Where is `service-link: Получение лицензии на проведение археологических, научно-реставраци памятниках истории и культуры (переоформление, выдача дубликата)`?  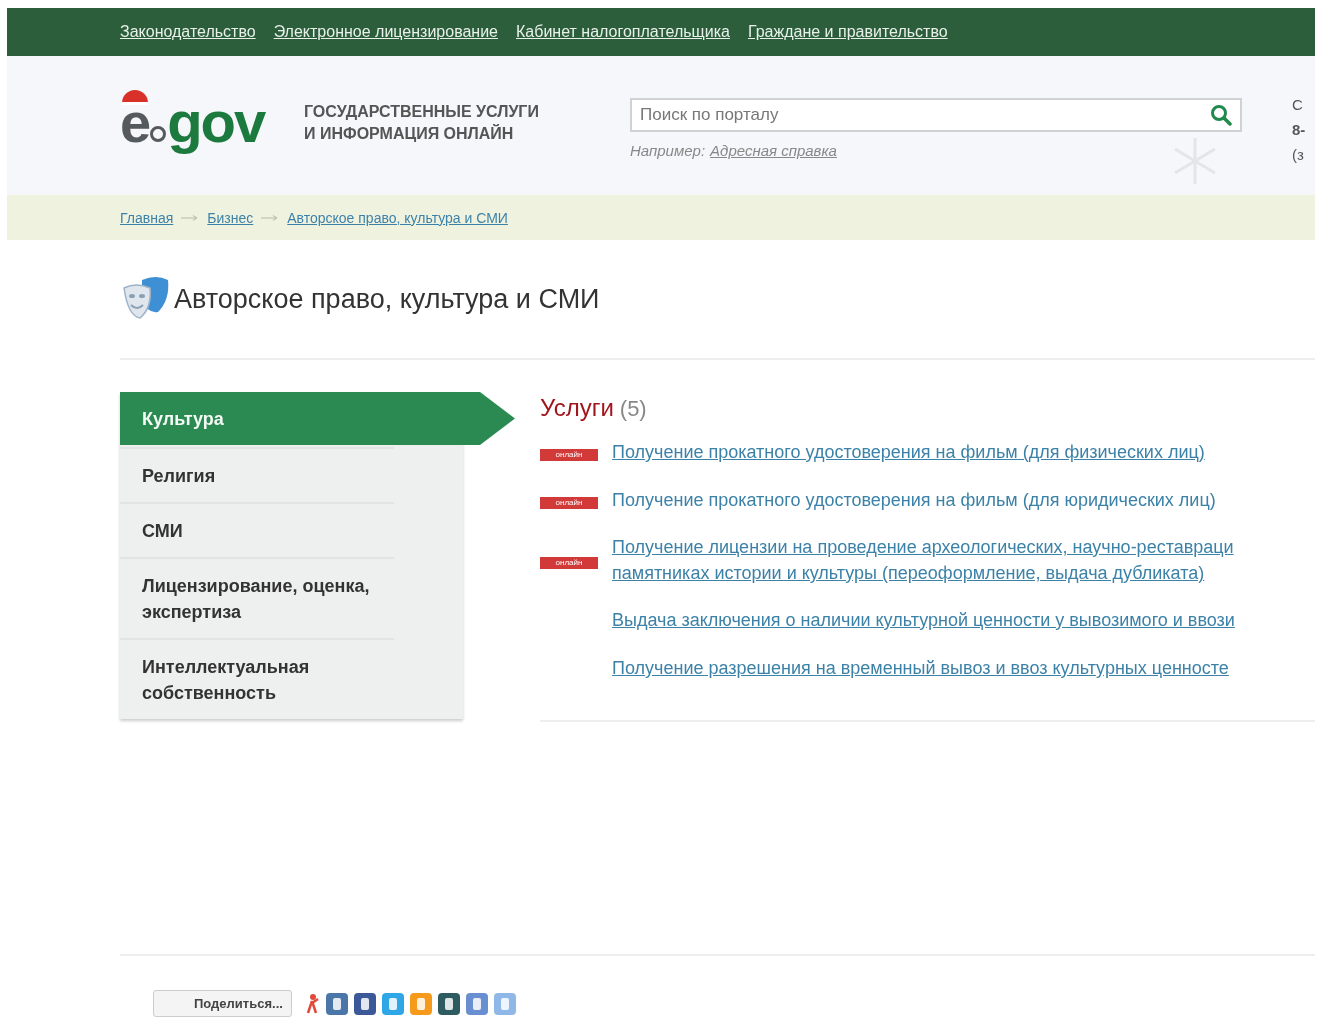
service-link: Получение лицензии на проведение археологических, научно-реставраци памятниках истории и культуры (переоформление, выдача дубликата) is located at coordinates (923, 560).